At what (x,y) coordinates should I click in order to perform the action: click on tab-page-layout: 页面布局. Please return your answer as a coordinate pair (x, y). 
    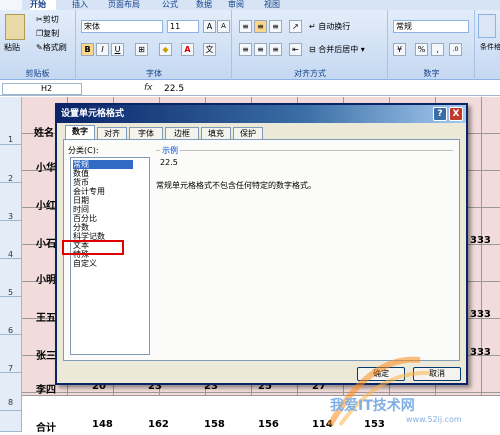
    Looking at the image, I should click on (124, 5).